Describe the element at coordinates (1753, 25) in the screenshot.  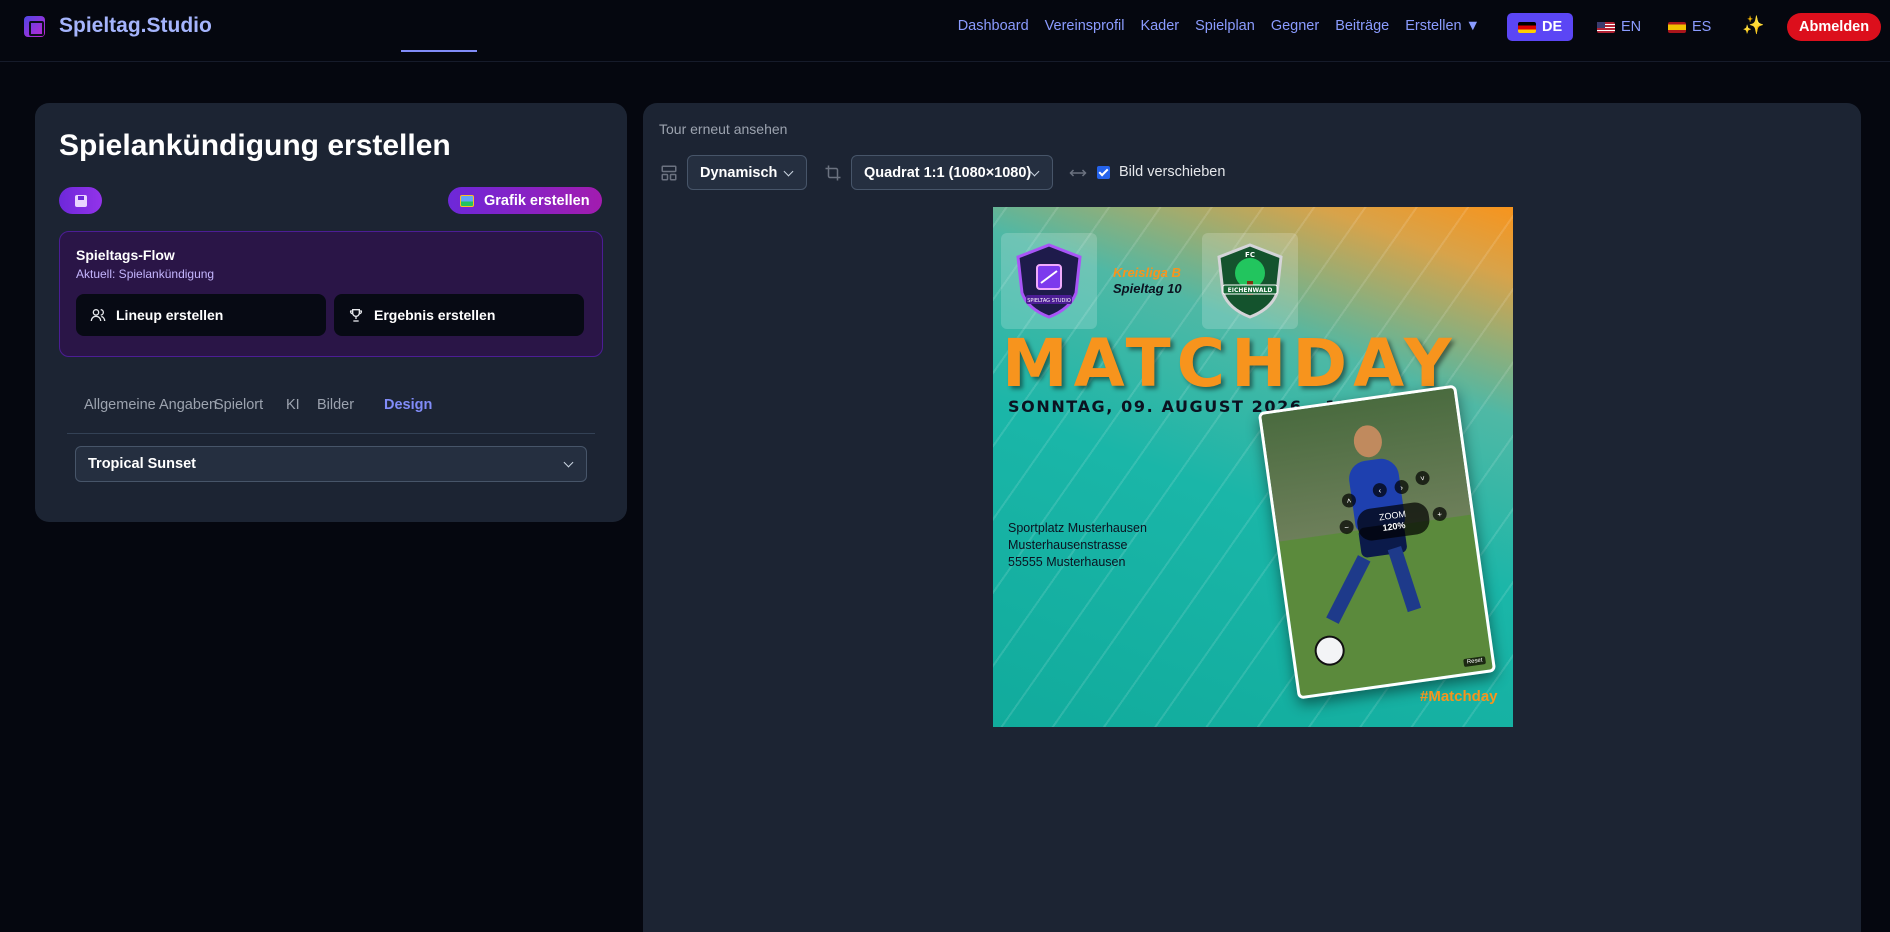
I see `sparkles-icon: ✨` at that location.